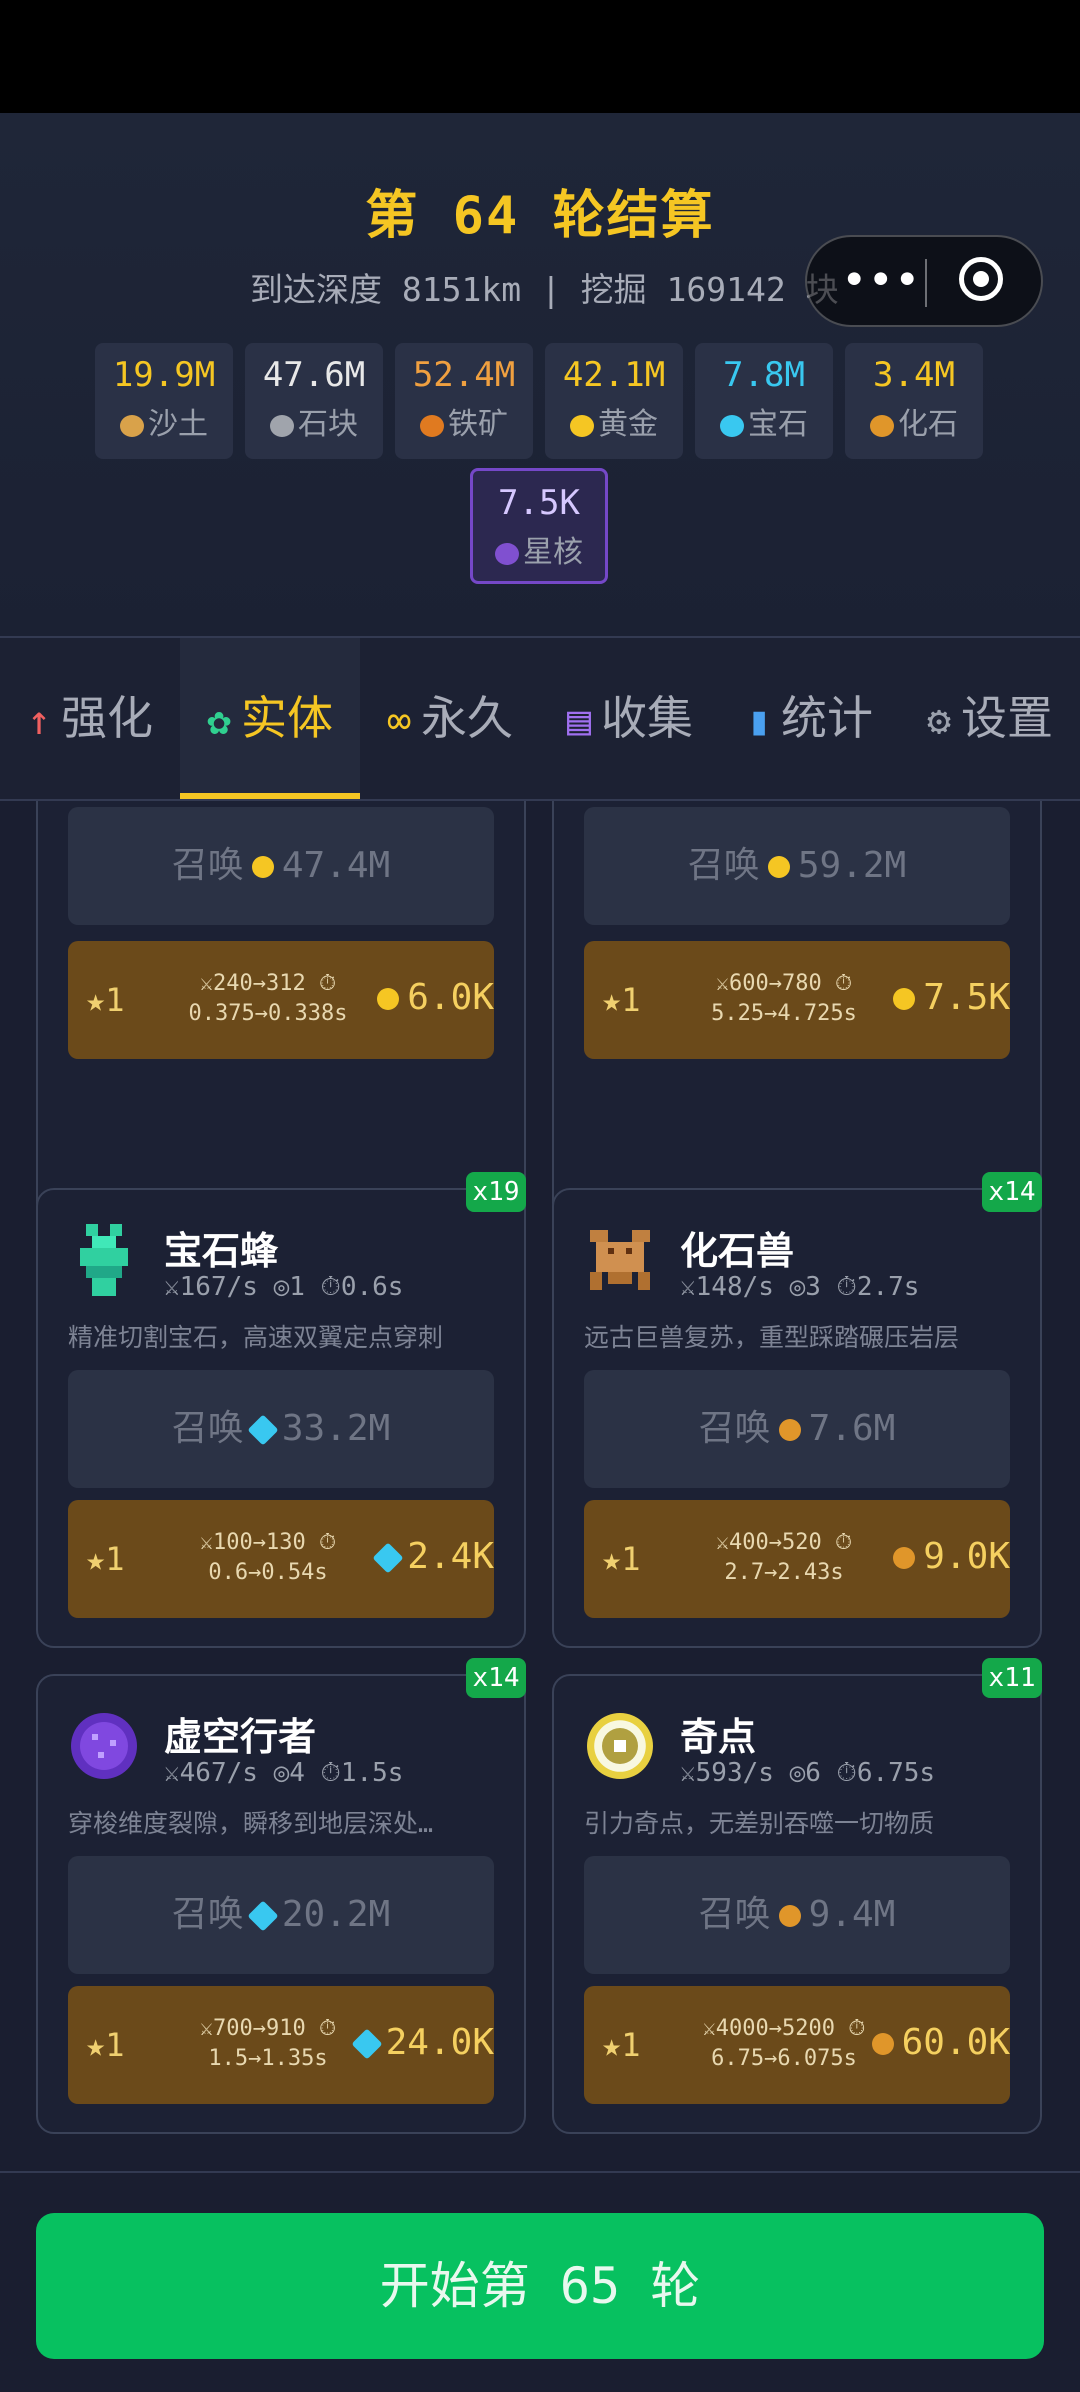 This screenshot has width=1080, height=2392. What do you see at coordinates (1007, 718) in the screenshot?
I see `tab-label: 设置` at bounding box center [1007, 718].